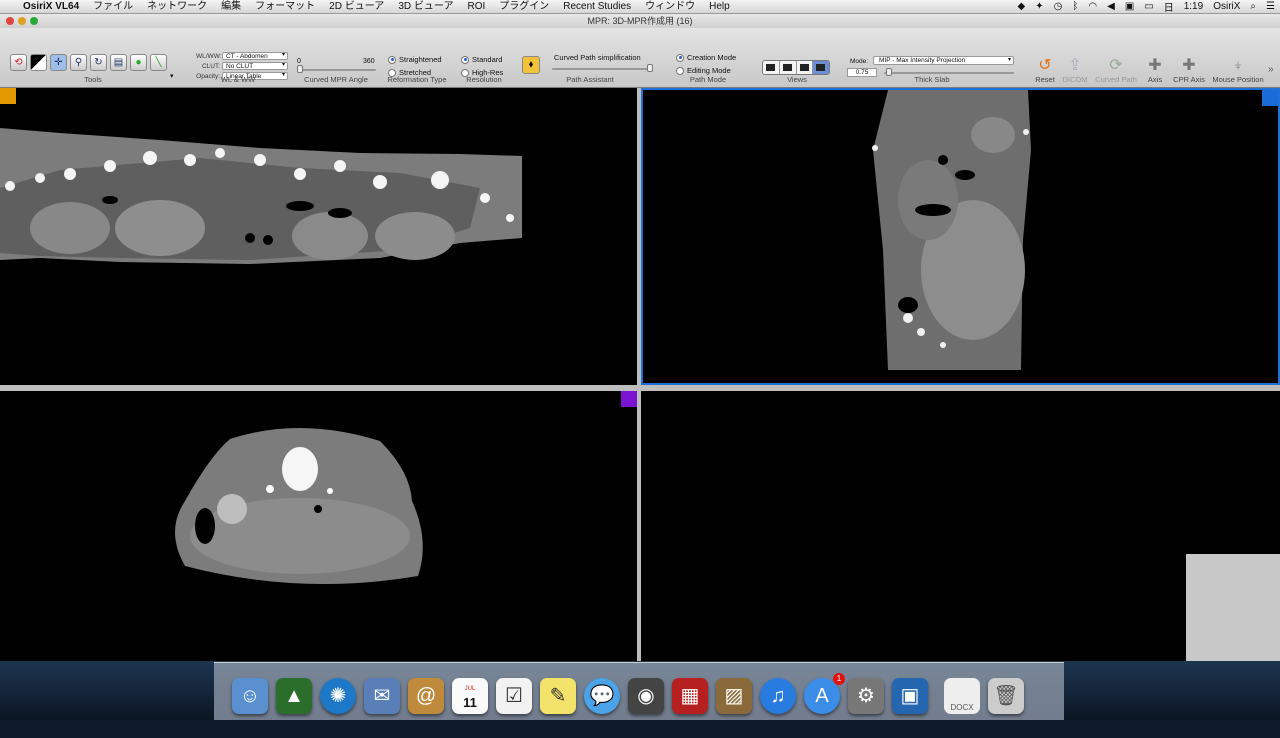 The width and height of the screenshot is (1280, 738). Describe the element at coordinates (285, 7) in the screenshot. I see `menu-format: フォーマット` at that location.